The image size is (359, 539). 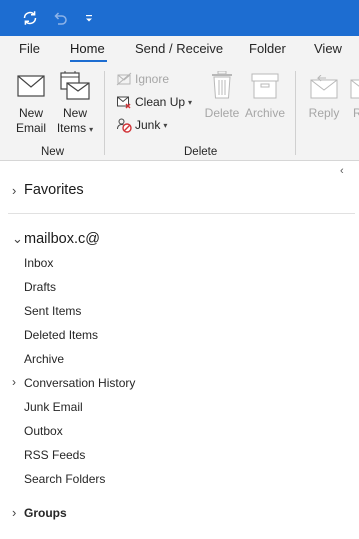 I want to click on folder-inbox: Inbox, so click(x=38, y=263).